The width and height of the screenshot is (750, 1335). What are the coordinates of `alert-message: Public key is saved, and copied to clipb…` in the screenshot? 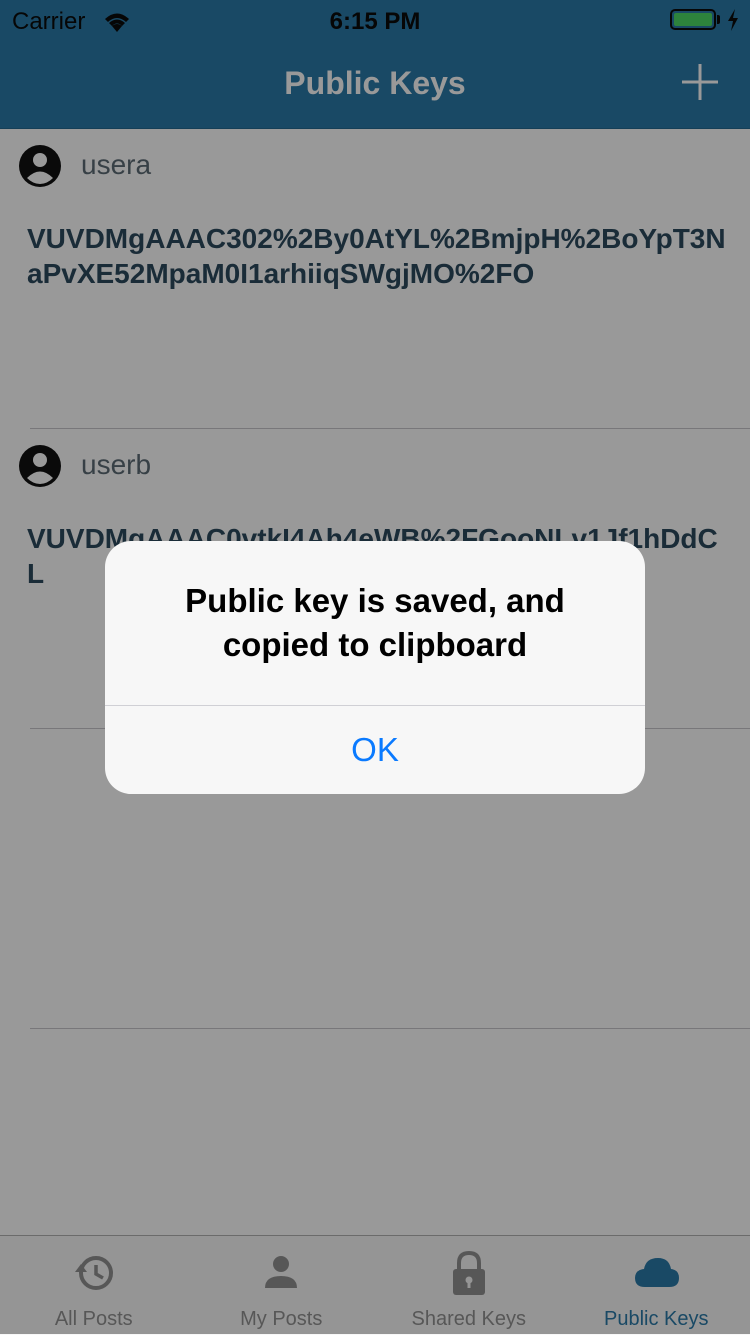 It's located at (375, 623).